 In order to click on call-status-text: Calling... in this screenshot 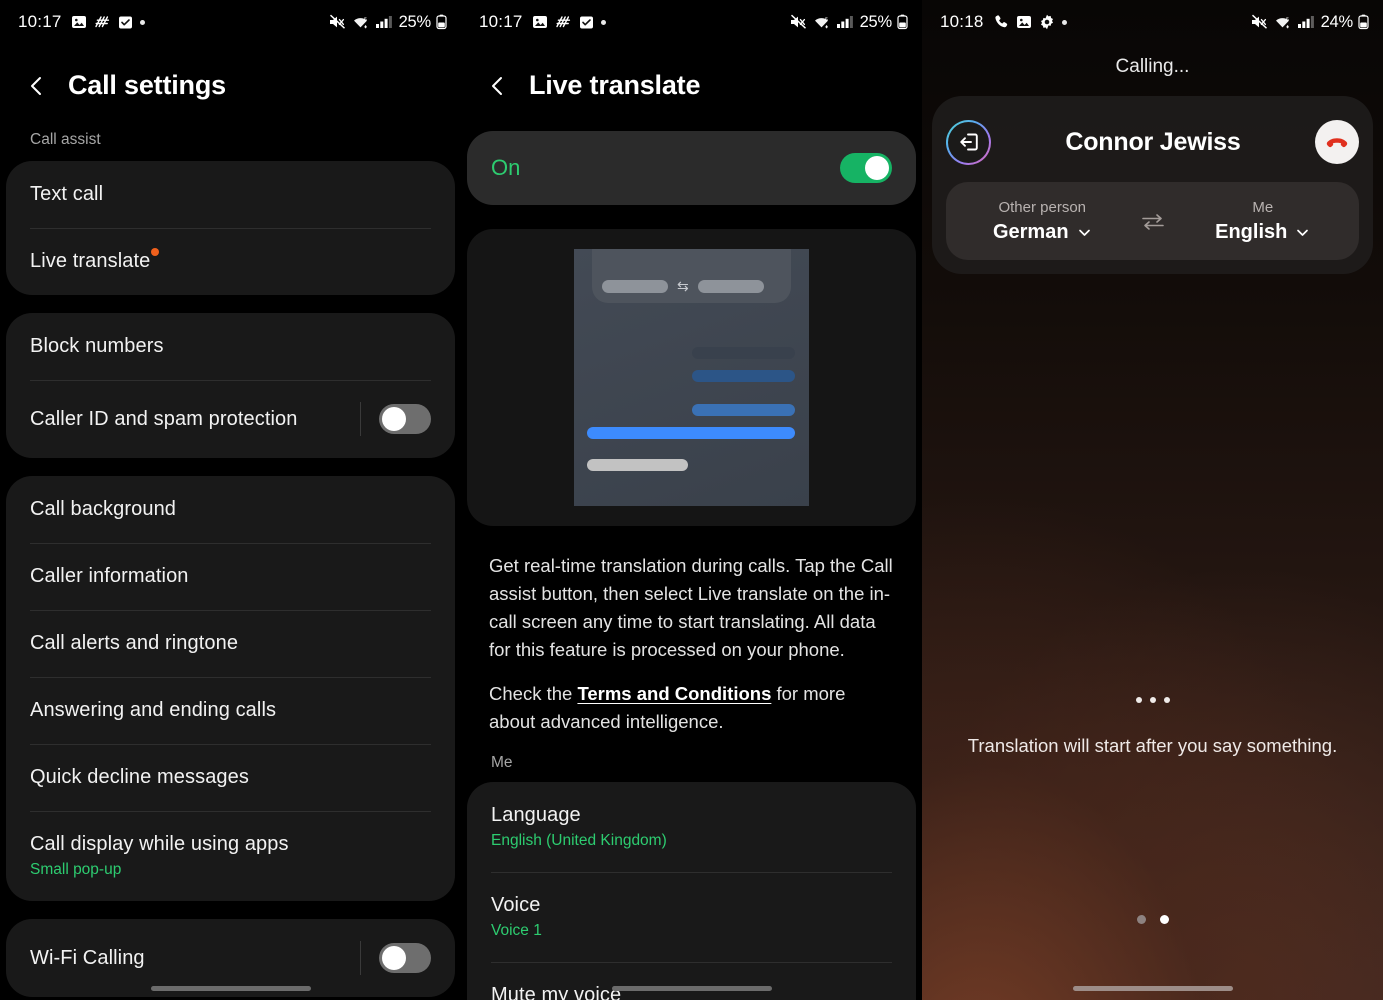, I will do `click(1152, 66)`.